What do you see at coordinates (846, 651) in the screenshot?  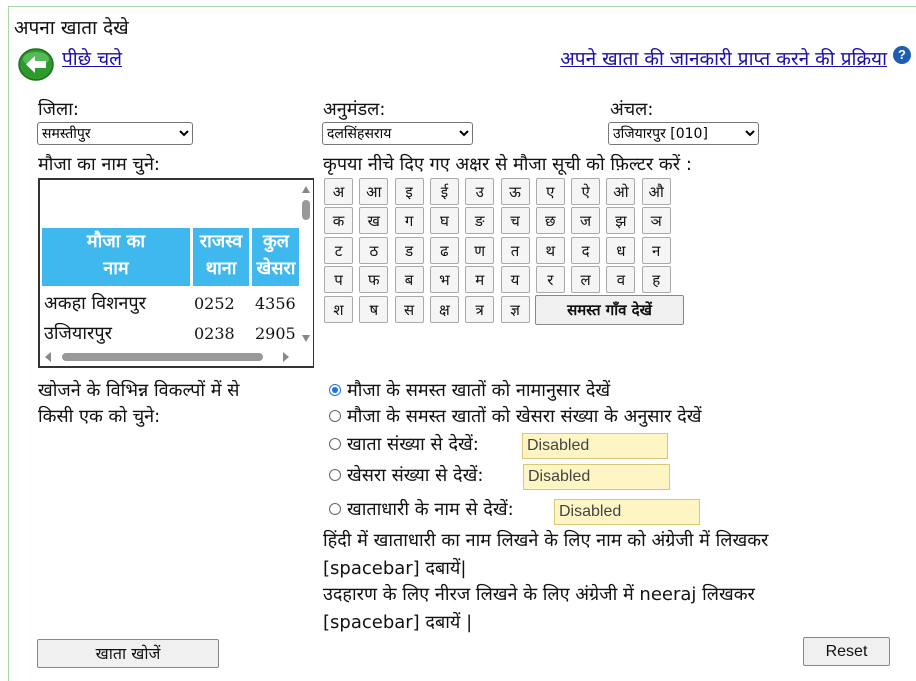 I see `reset-button: Reset` at bounding box center [846, 651].